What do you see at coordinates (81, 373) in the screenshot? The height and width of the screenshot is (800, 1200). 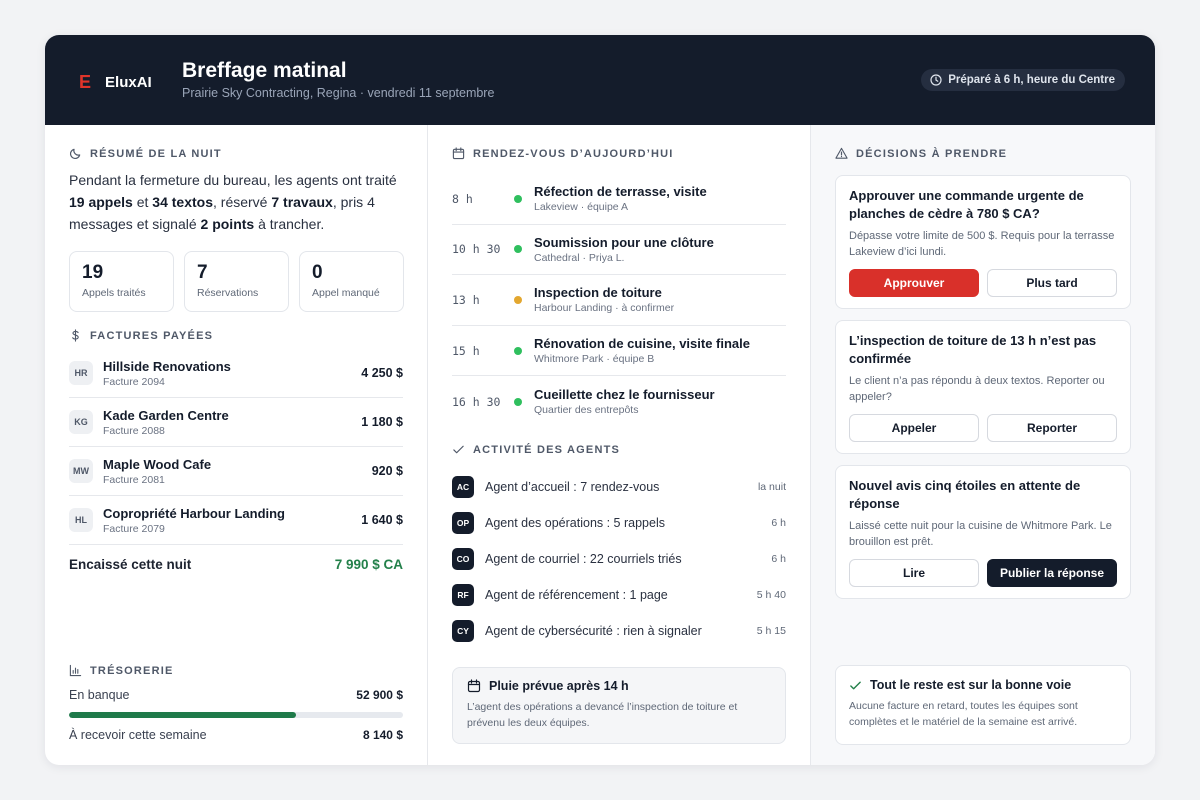 I see `invoice-initials: HR` at bounding box center [81, 373].